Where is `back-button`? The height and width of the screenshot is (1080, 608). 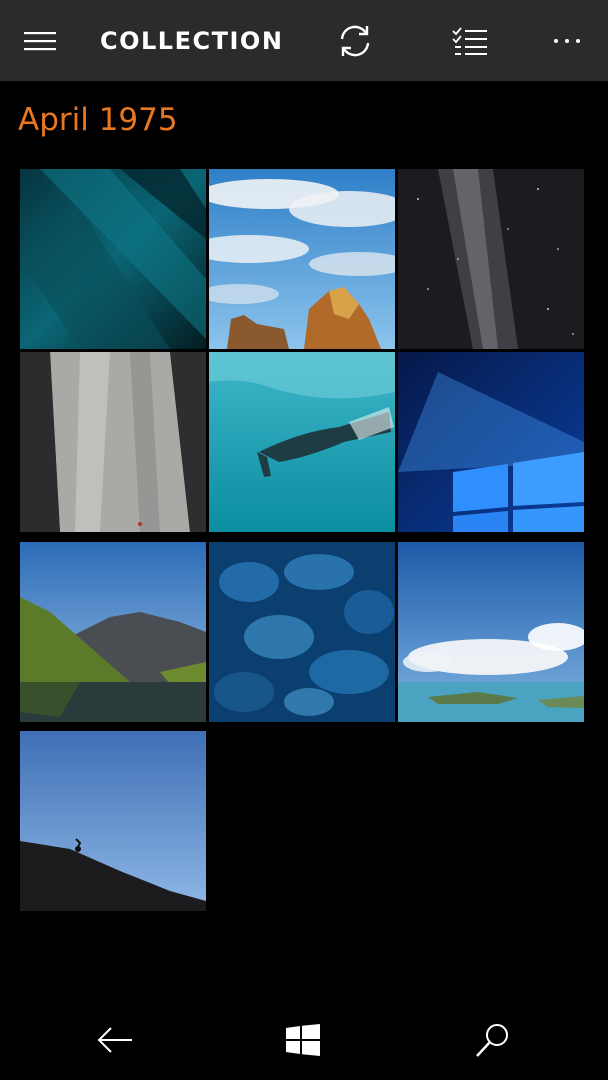 back-button is located at coordinates (115, 1040).